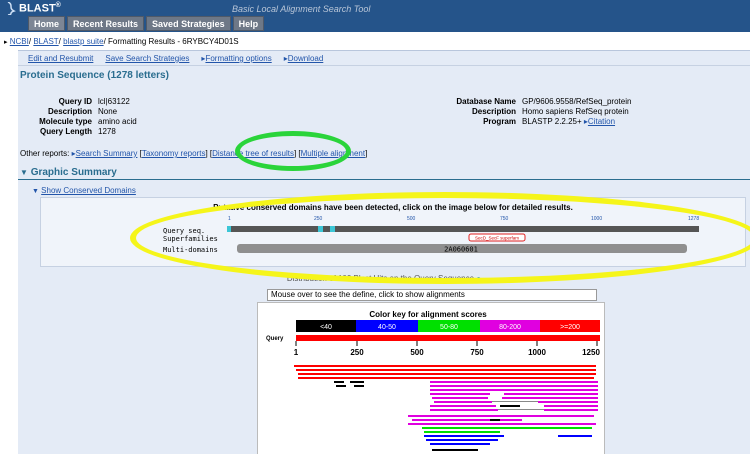  What do you see at coordinates (88, 190) in the screenshot?
I see `show-conserved-domains-link: Show Conserved Domains` at bounding box center [88, 190].